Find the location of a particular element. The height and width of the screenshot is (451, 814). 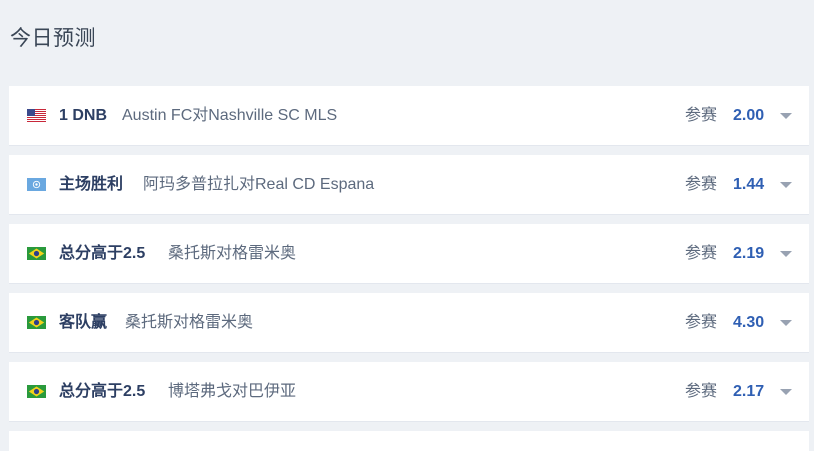

match-name: 博塔弗戈对巴伊亚 is located at coordinates (232, 391).